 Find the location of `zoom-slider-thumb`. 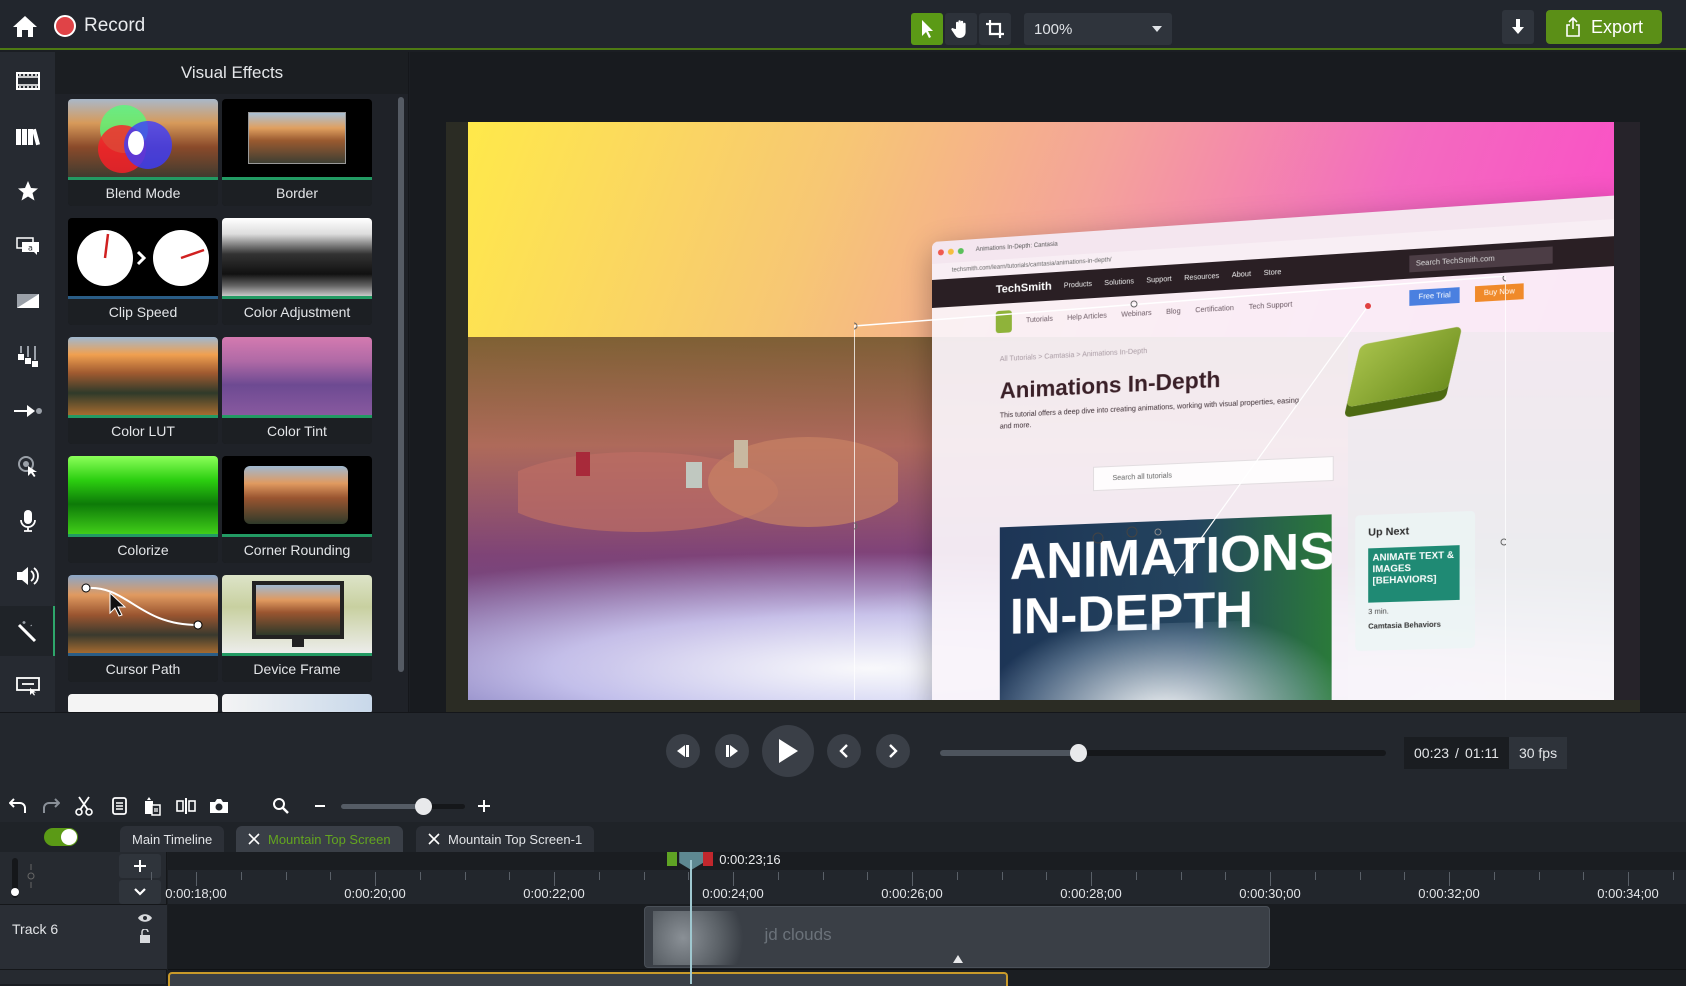

zoom-slider-thumb is located at coordinates (423, 806).